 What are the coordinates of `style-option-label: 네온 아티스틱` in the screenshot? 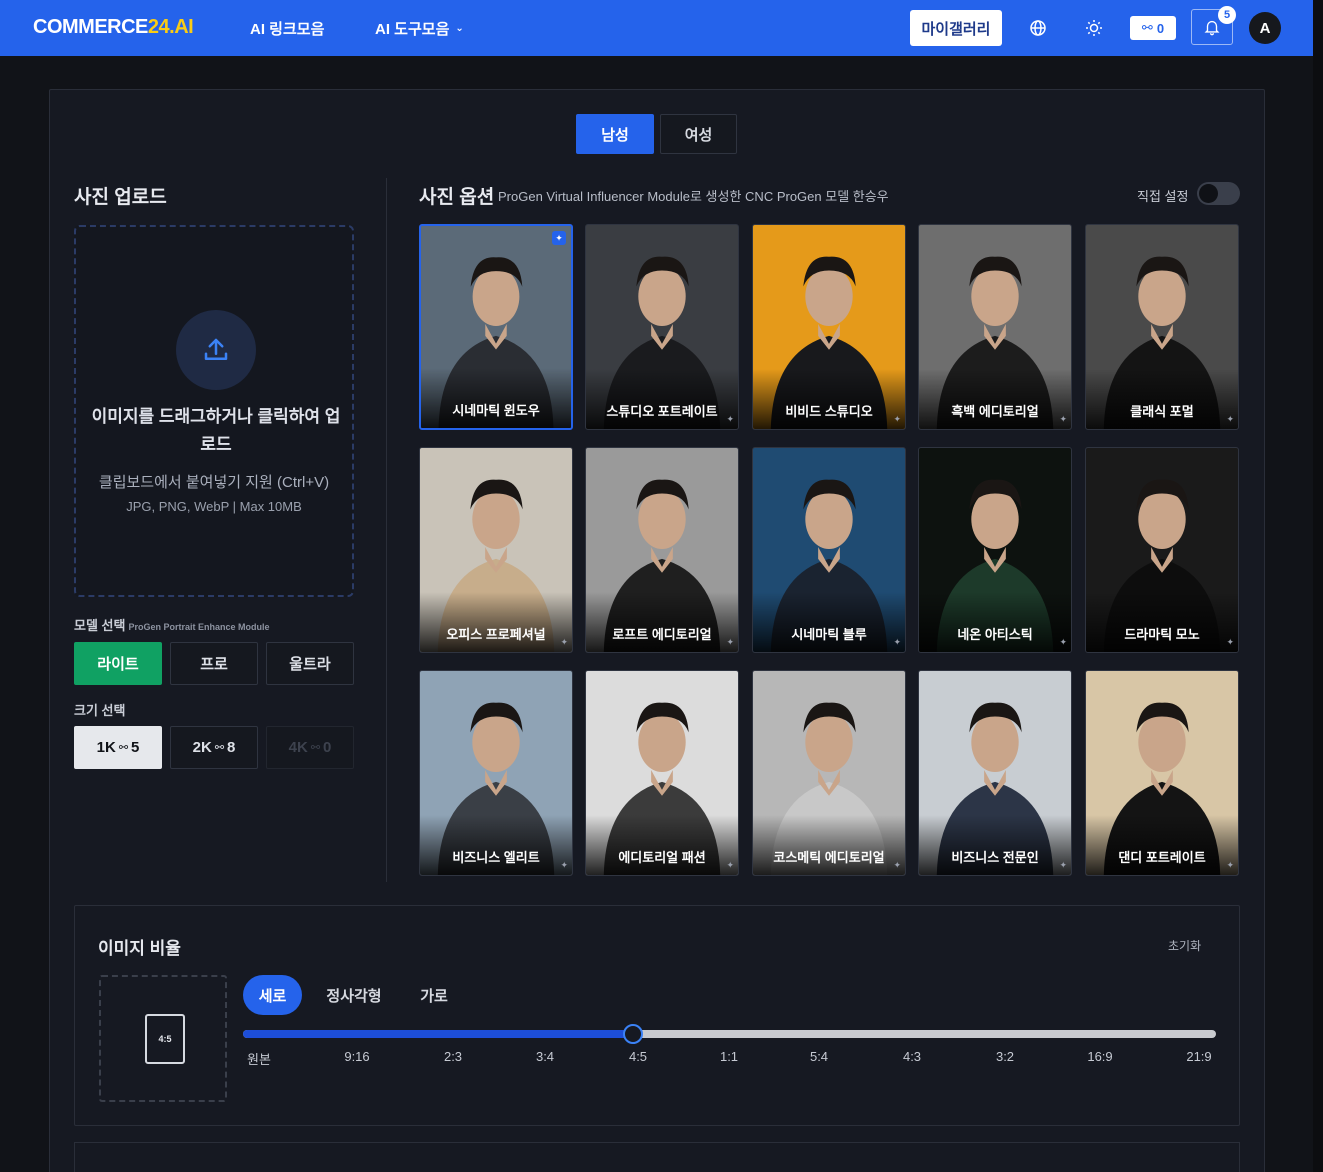 It's located at (995, 634).